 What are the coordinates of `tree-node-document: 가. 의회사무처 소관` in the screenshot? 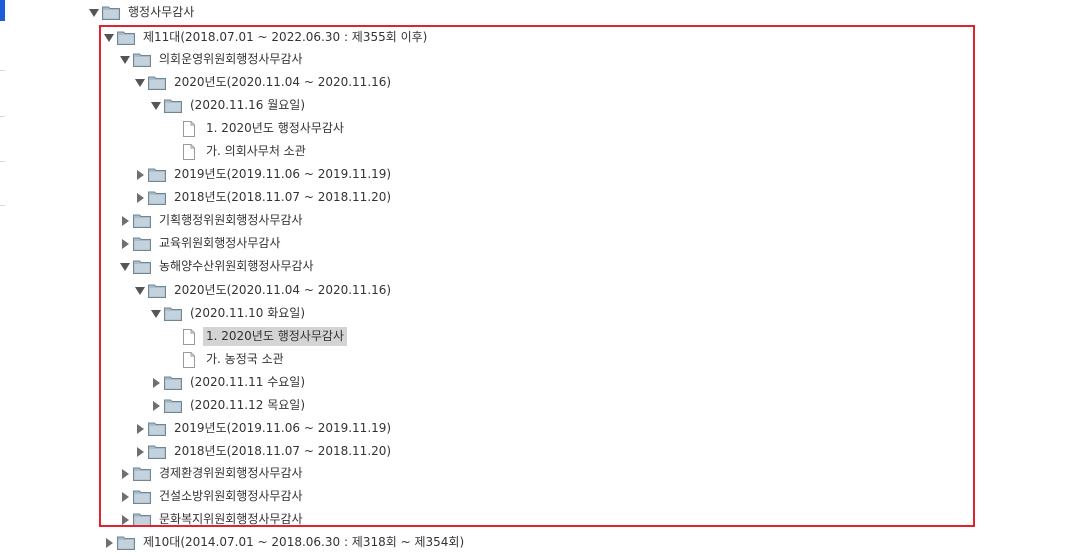 It's located at (244, 151).